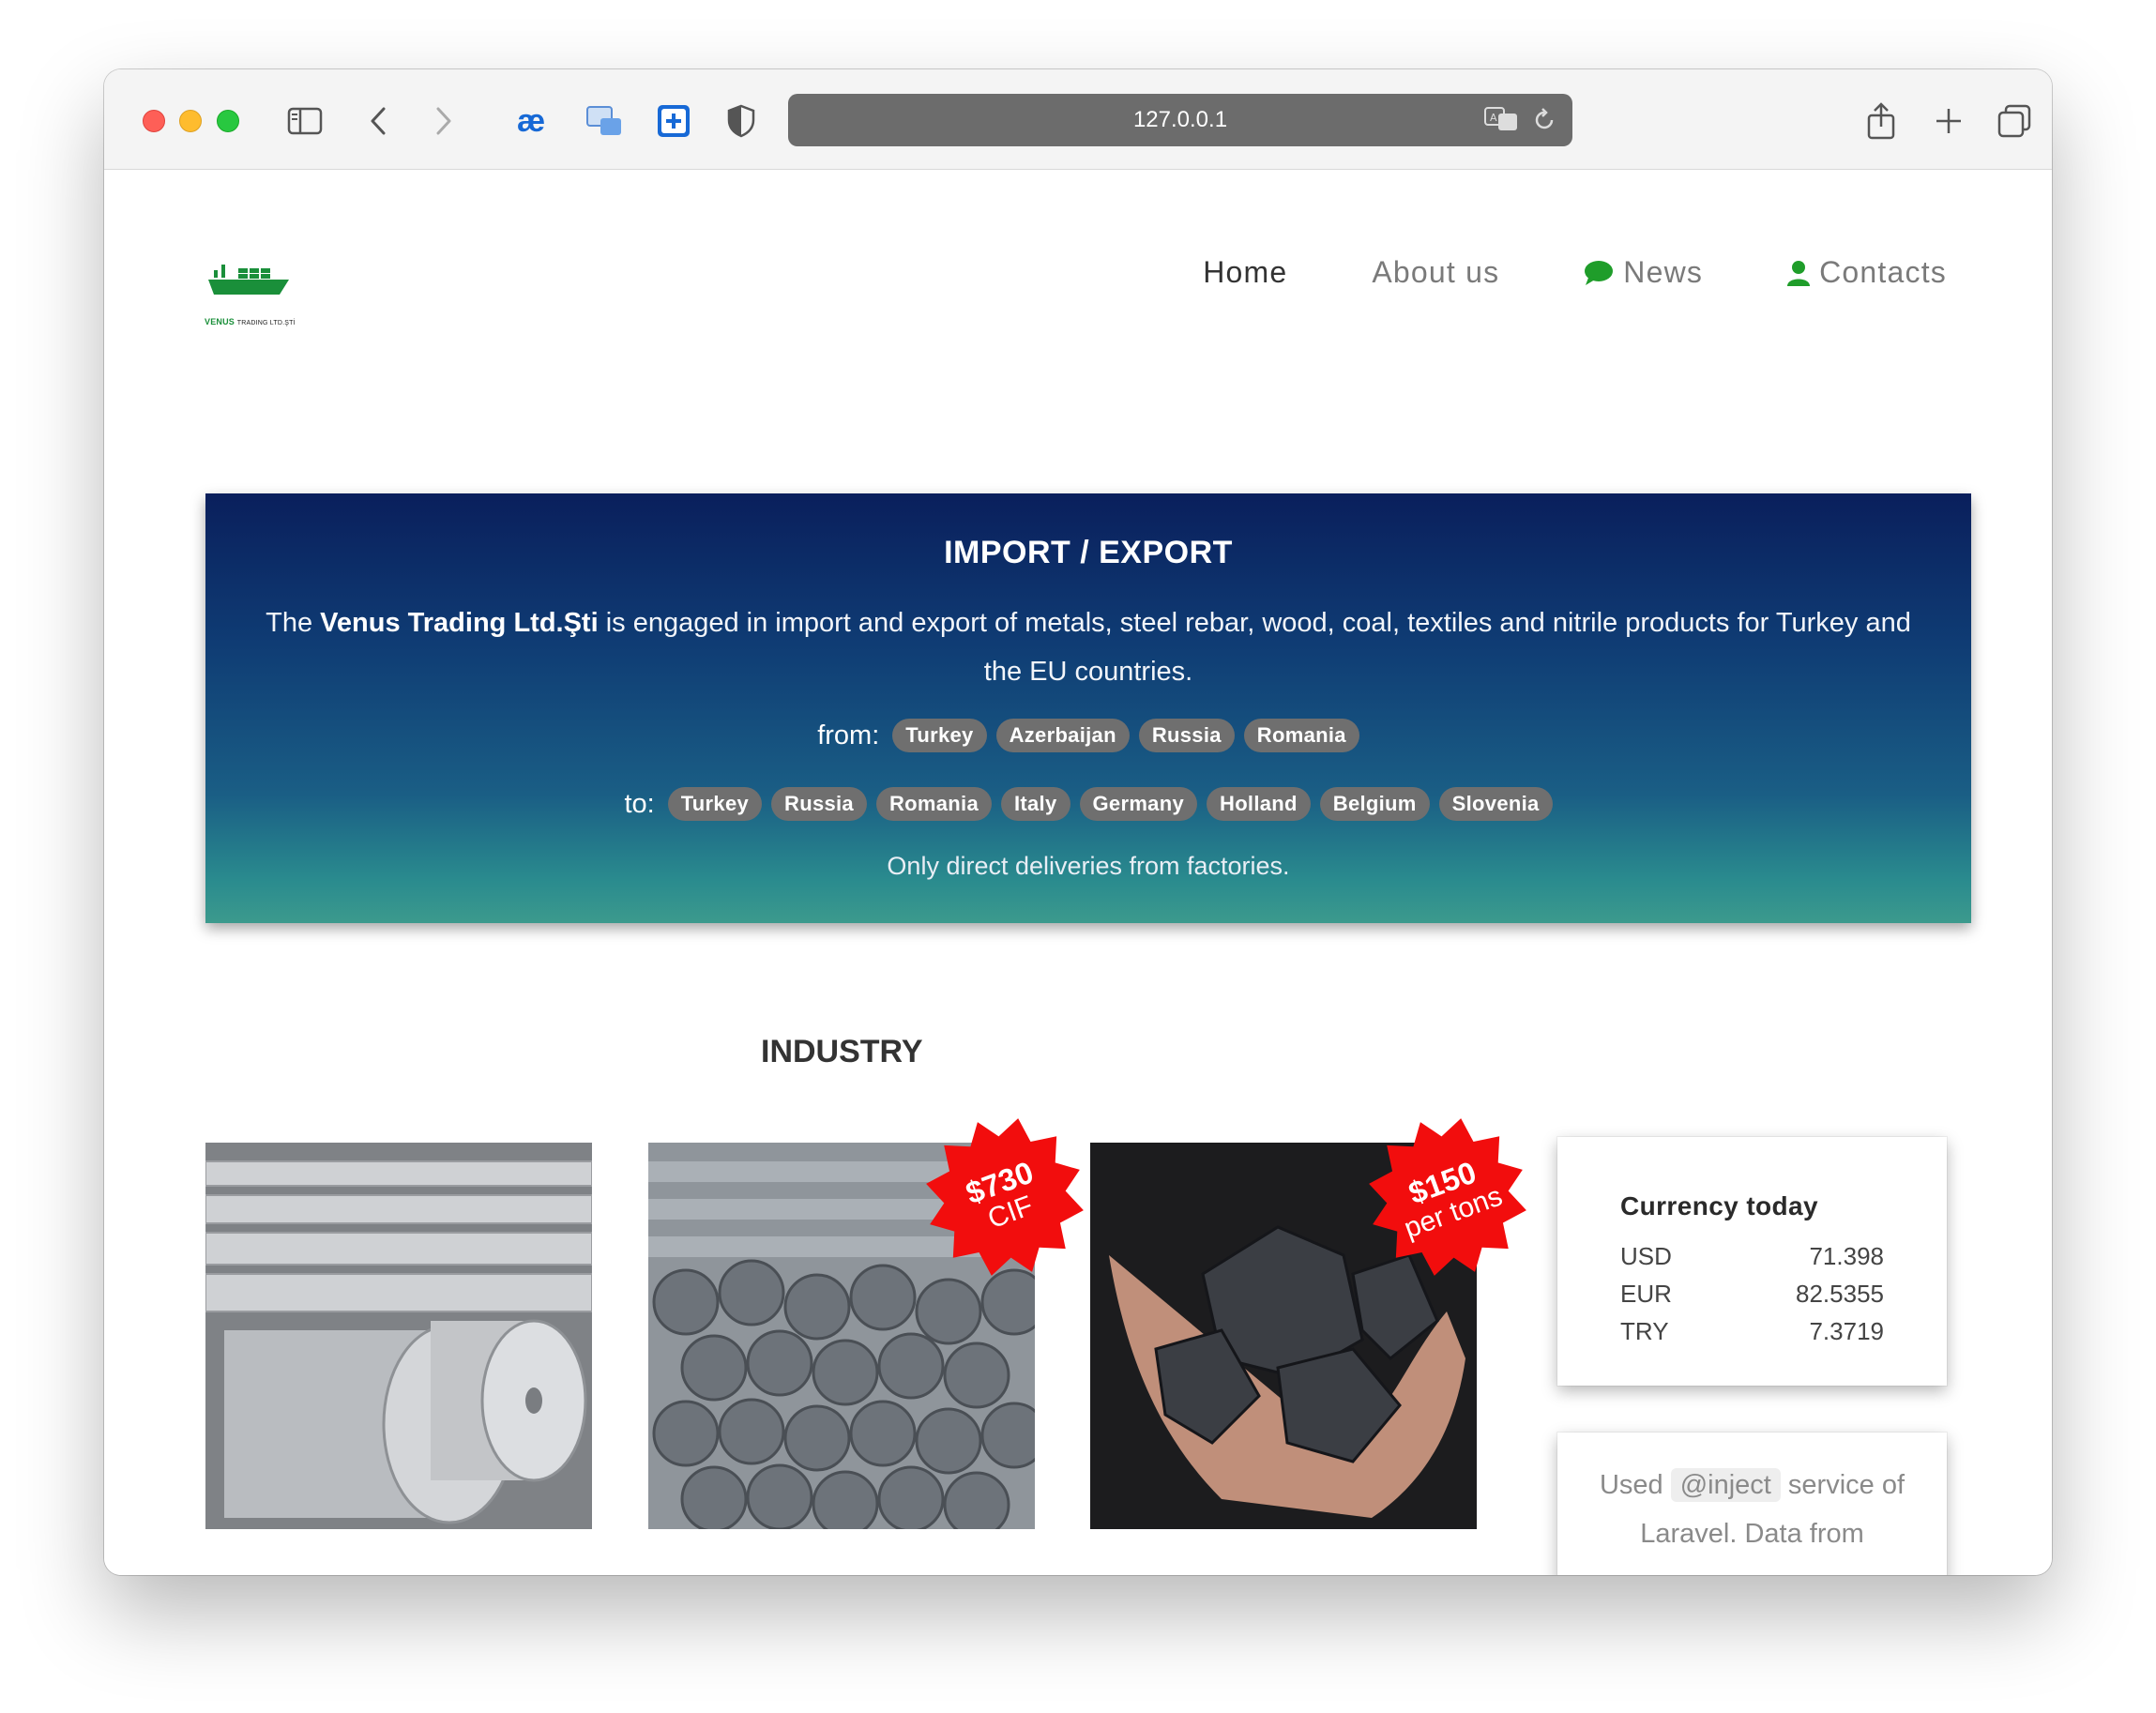 This screenshot has height=1713, width=2156. Describe the element at coordinates (1799, 273) in the screenshot. I see `user-icon` at that location.